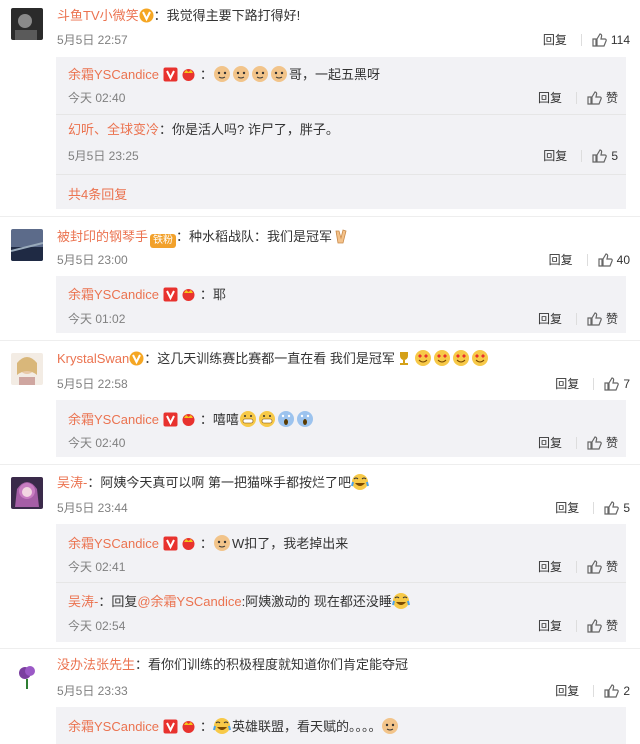 The height and width of the screenshot is (744, 640). Describe the element at coordinates (586, 39) in the screenshot. I see `comment-actions: 回复 114` at that location.